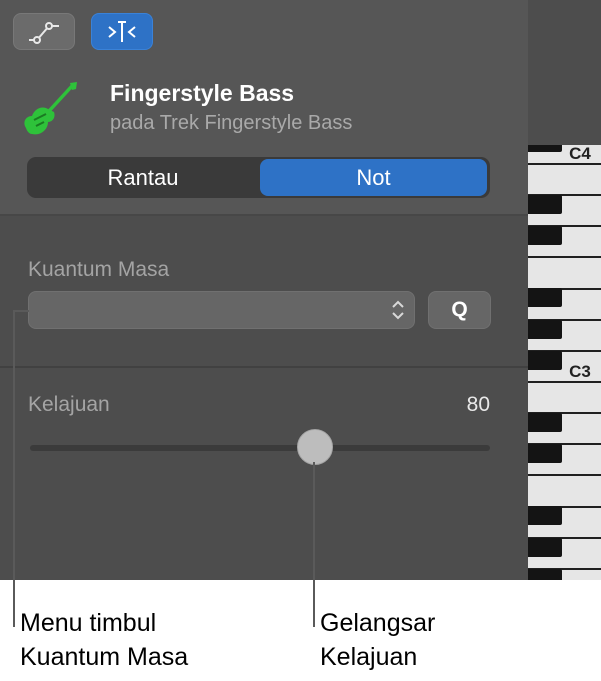  I want to click on popup-callout-line2: Kuantum Masa, so click(104, 657).